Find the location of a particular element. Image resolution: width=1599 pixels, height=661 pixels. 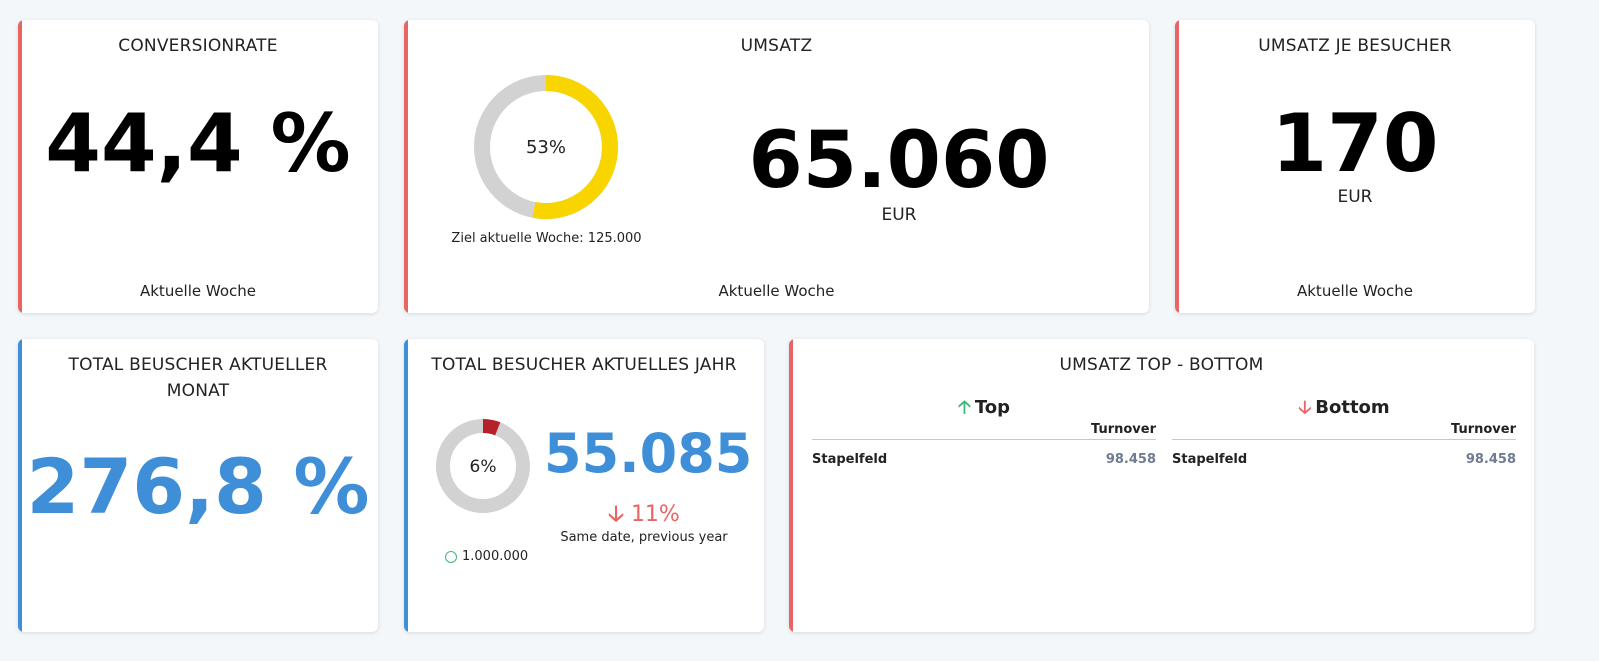

card-title: UMSATZ is located at coordinates (776, 46).